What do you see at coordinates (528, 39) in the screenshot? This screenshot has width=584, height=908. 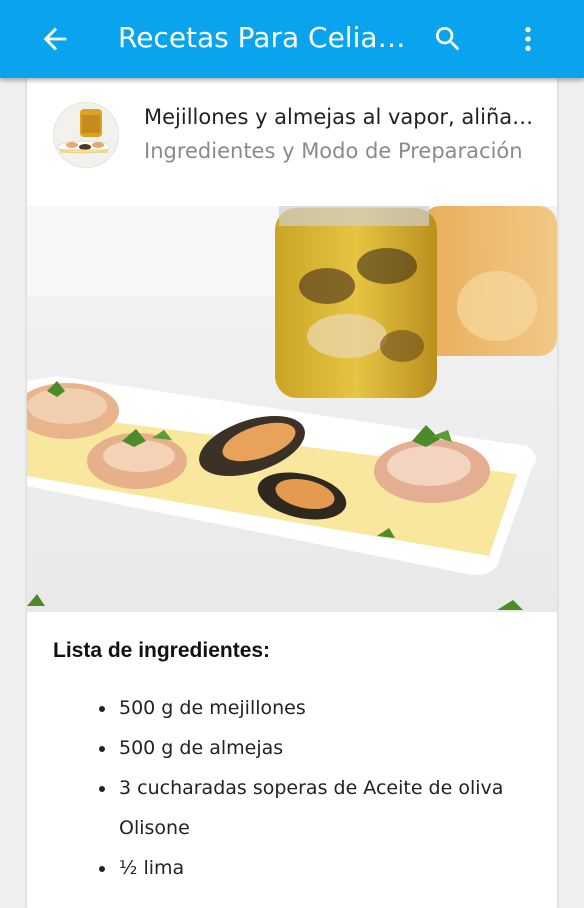 I see `more-vert-icon` at bounding box center [528, 39].